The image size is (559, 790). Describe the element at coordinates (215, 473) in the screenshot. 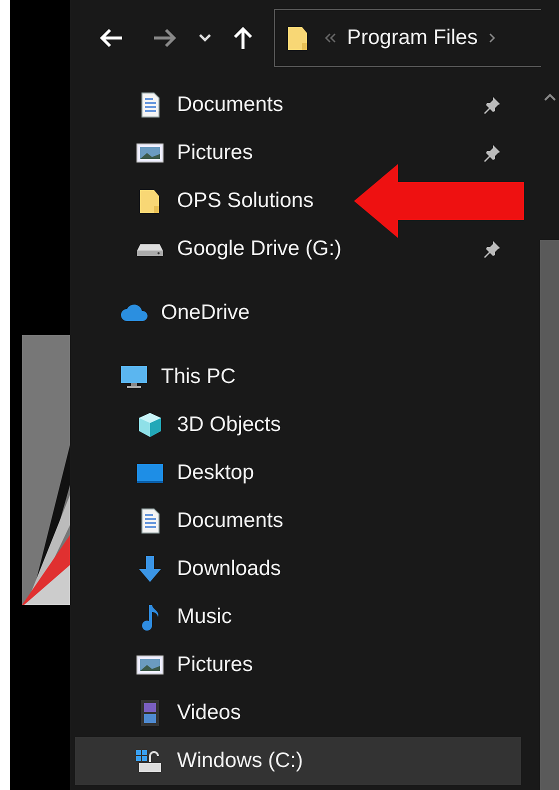

I see `nav-item-label: Desktop` at that location.